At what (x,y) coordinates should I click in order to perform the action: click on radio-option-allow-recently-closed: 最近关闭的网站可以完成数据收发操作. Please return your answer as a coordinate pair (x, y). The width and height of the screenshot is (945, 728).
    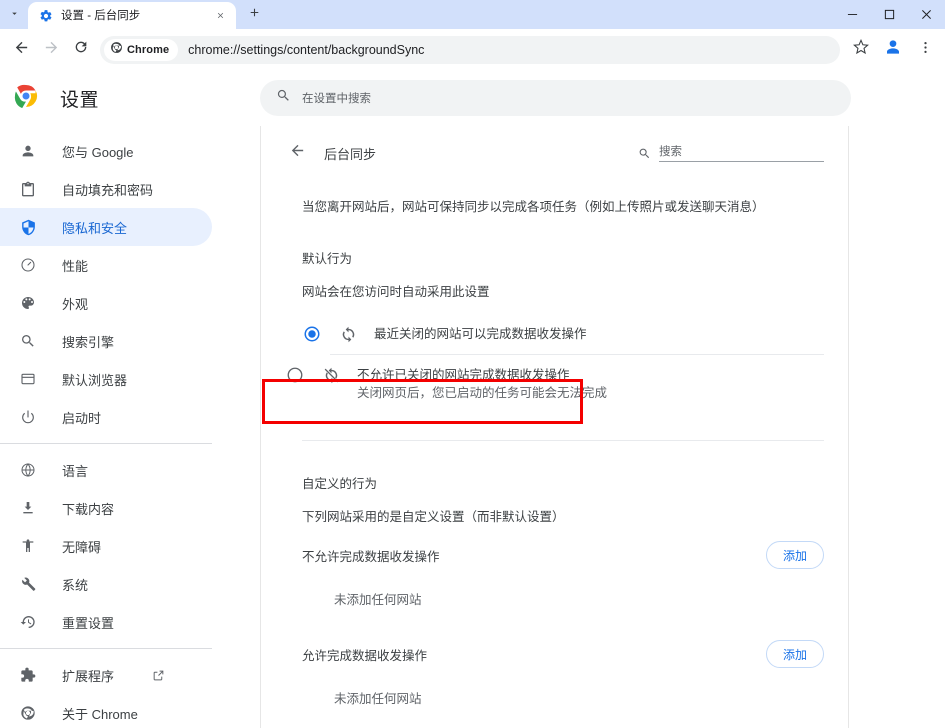
    Looking at the image, I should click on (554, 334).